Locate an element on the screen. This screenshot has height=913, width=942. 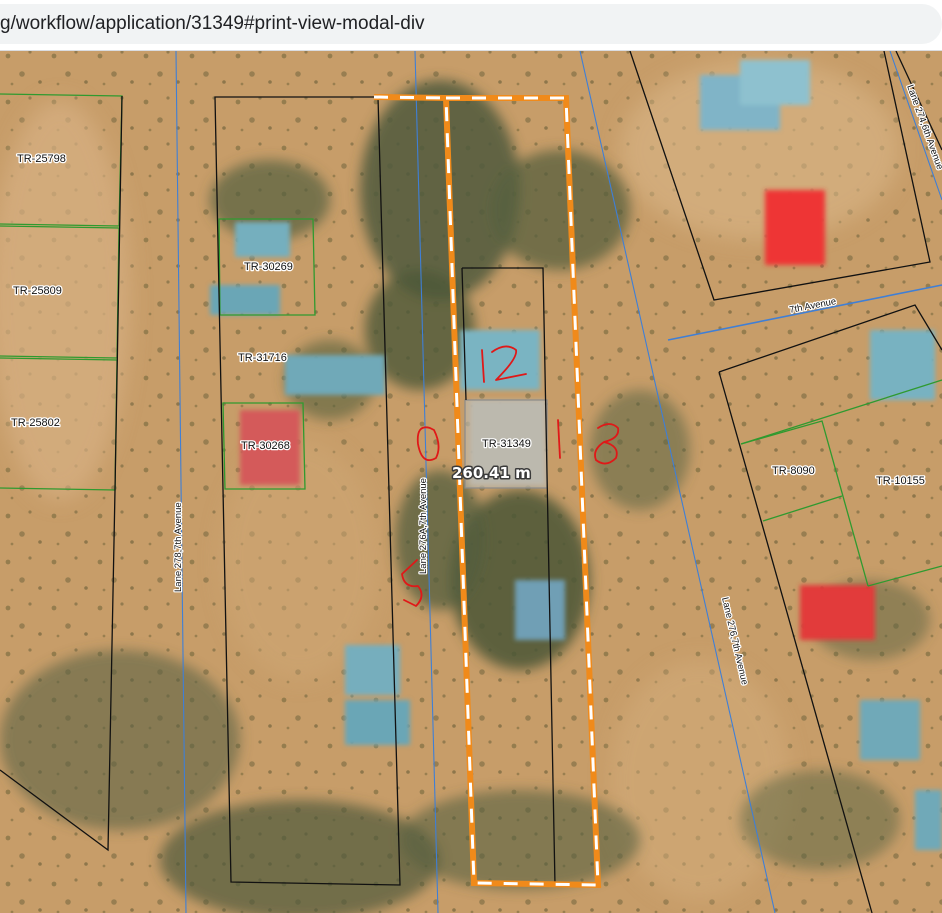
road-label-lane276a: Lane 276A,7th Avenue is located at coordinates (423, 526).